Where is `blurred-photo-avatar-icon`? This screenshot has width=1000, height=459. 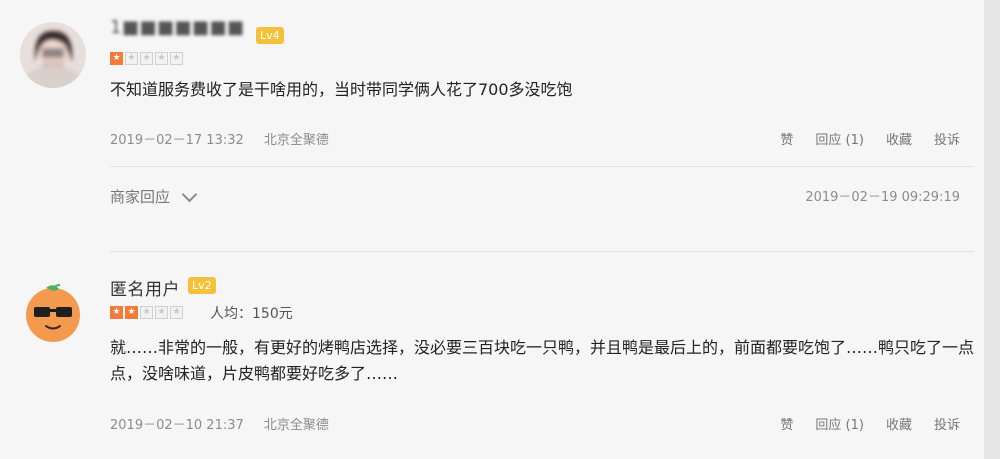
blurred-photo-avatar-icon is located at coordinates (53, 55).